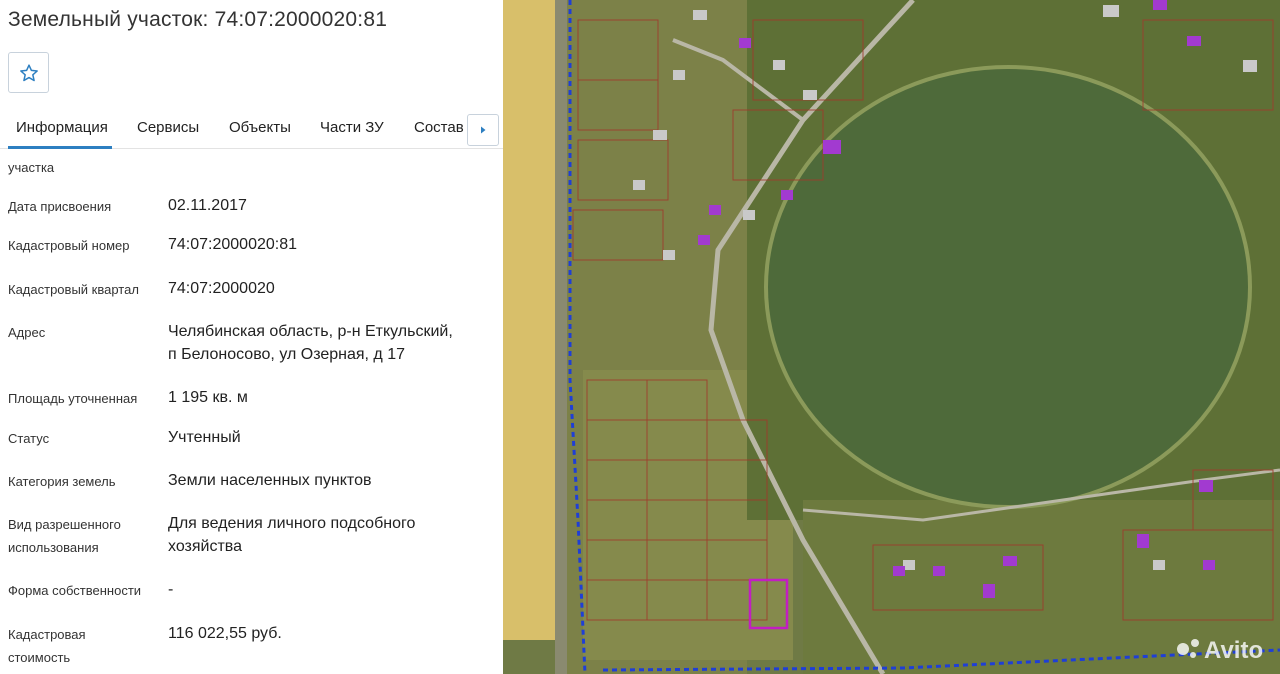  What do you see at coordinates (62, 127) in the screenshot?
I see `tab-info: Информация` at bounding box center [62, 127].